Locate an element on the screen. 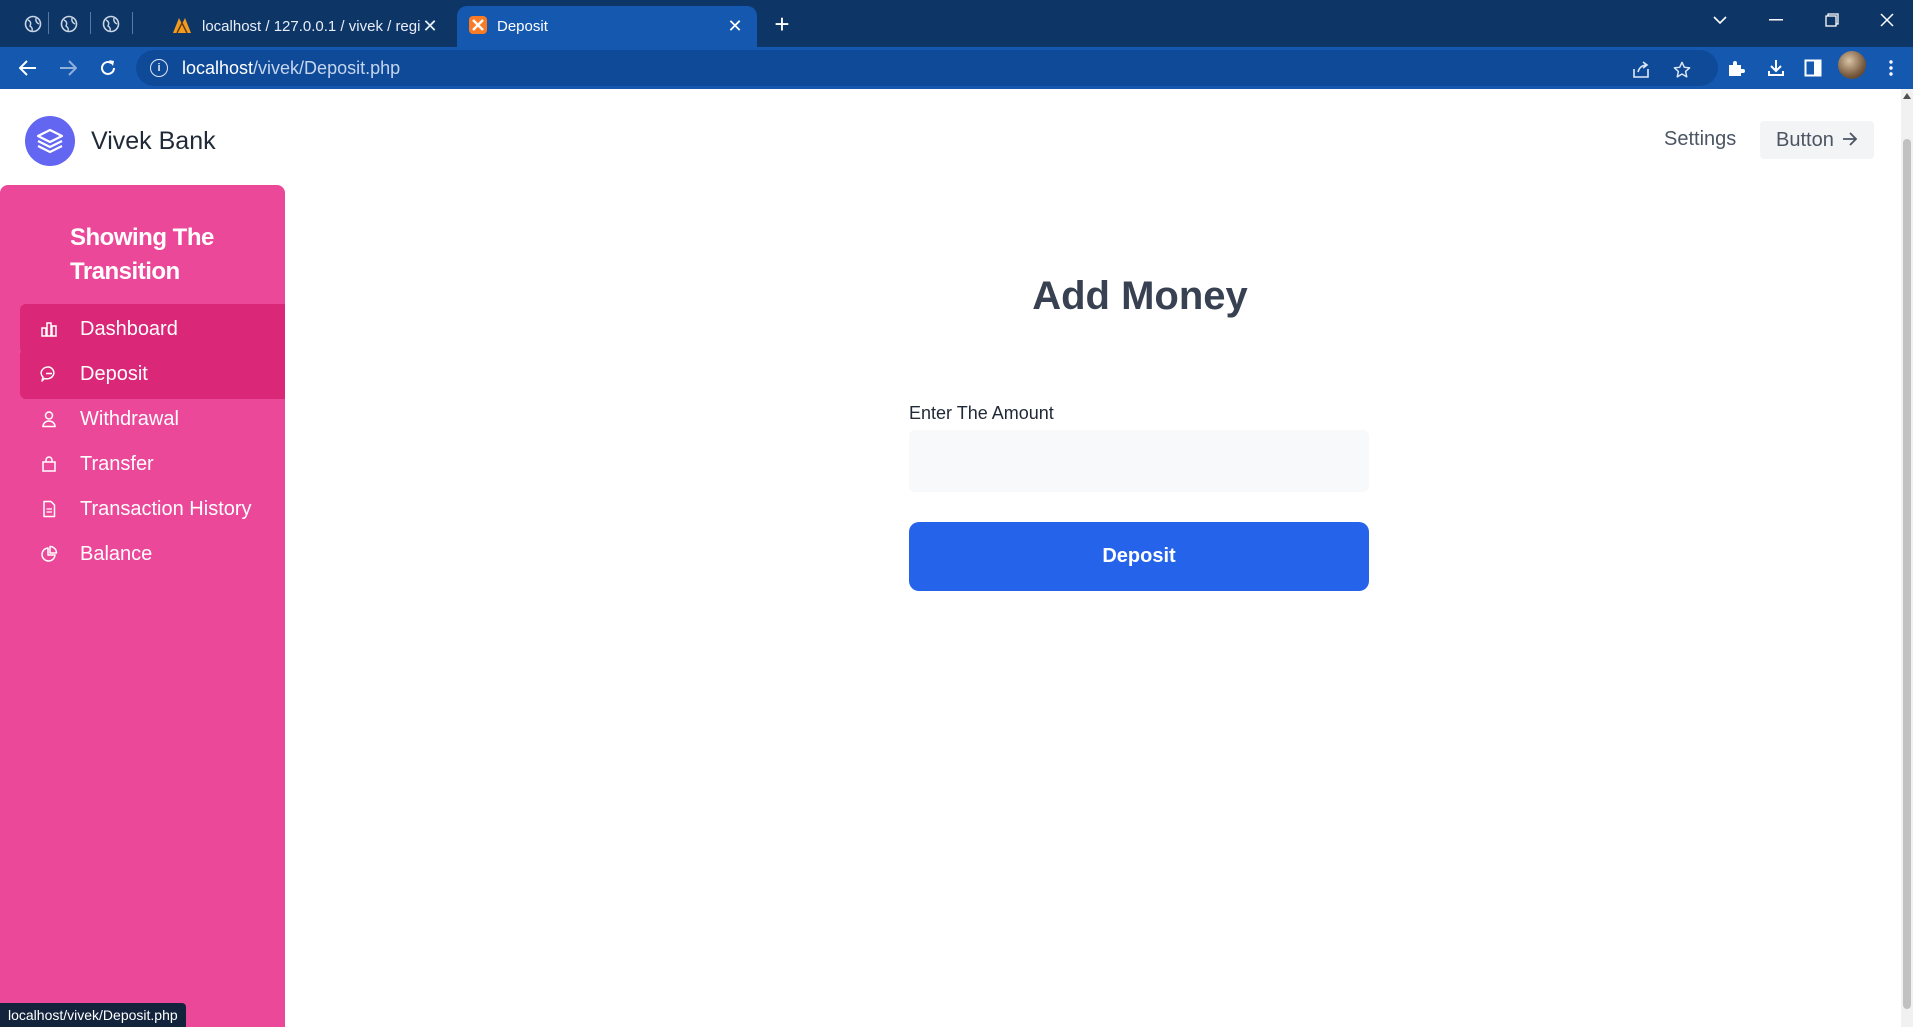 The height and width of the screenshot is (1027, 1913). sidebar-item-transfer: Transfer is located at coordinates (152, 464).